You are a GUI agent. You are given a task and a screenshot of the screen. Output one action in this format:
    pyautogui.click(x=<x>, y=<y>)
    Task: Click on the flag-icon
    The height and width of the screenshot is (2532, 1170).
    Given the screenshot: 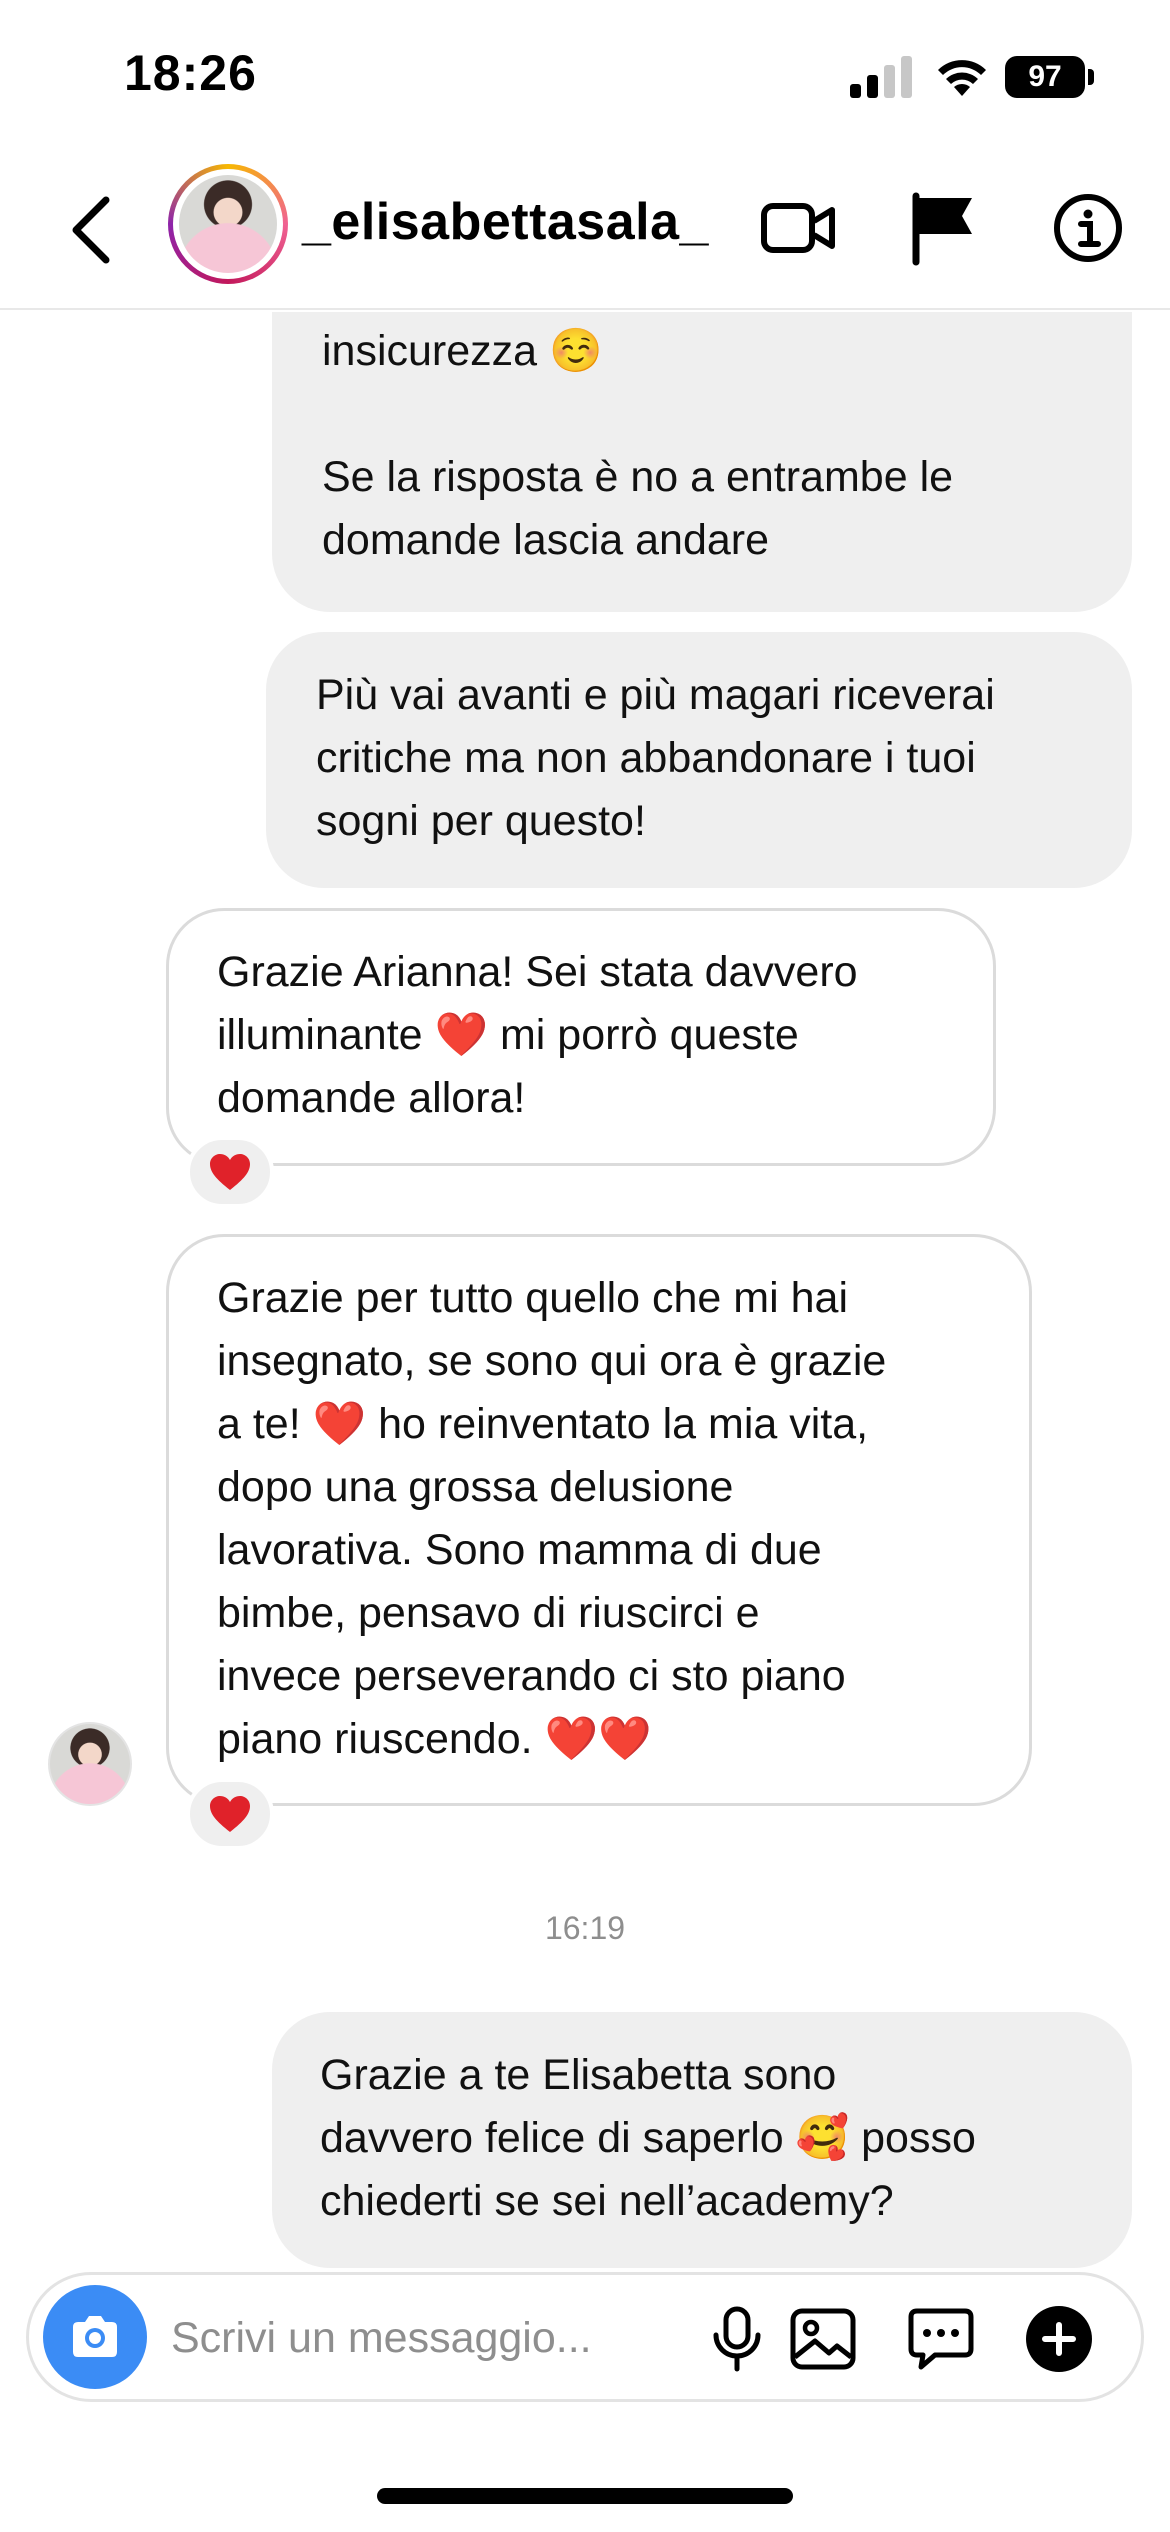 What is the action you would take?
    pyautogui.click(x=946, y=228)
    